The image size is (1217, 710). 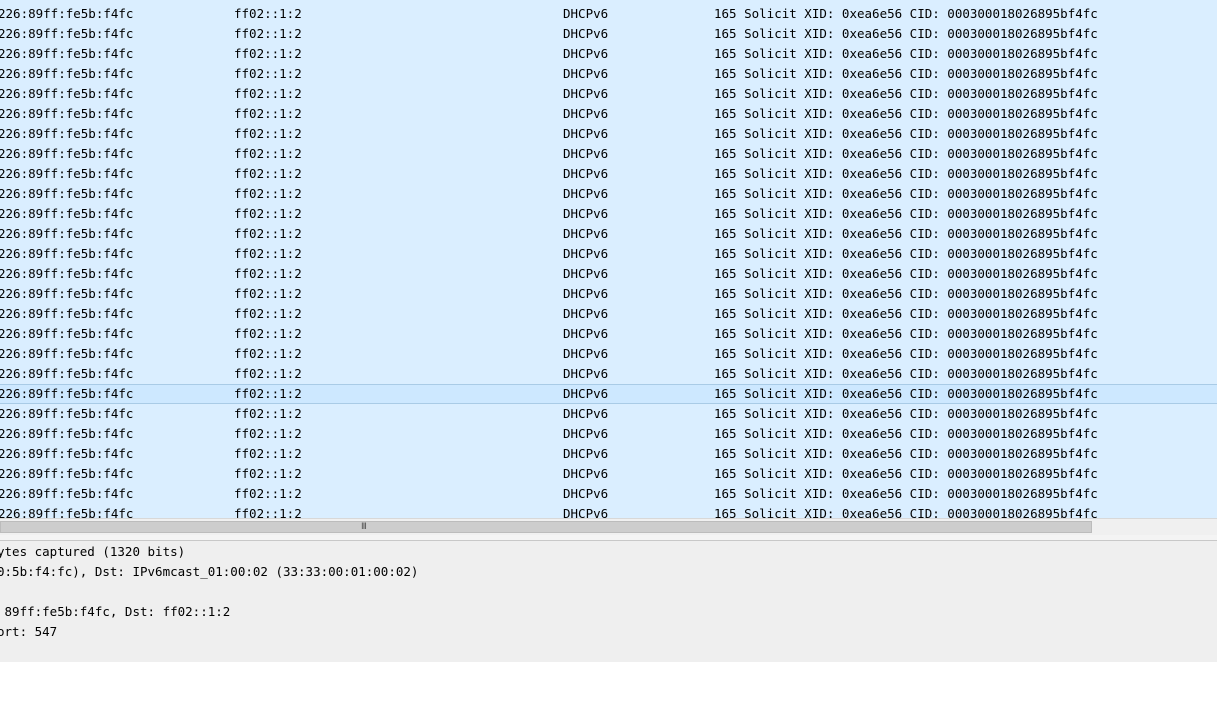 What do you see at coordinates (28, 632) in the screenshot?
I see `detail-line-udp: ort: 547` at bounding box center [28, 632].